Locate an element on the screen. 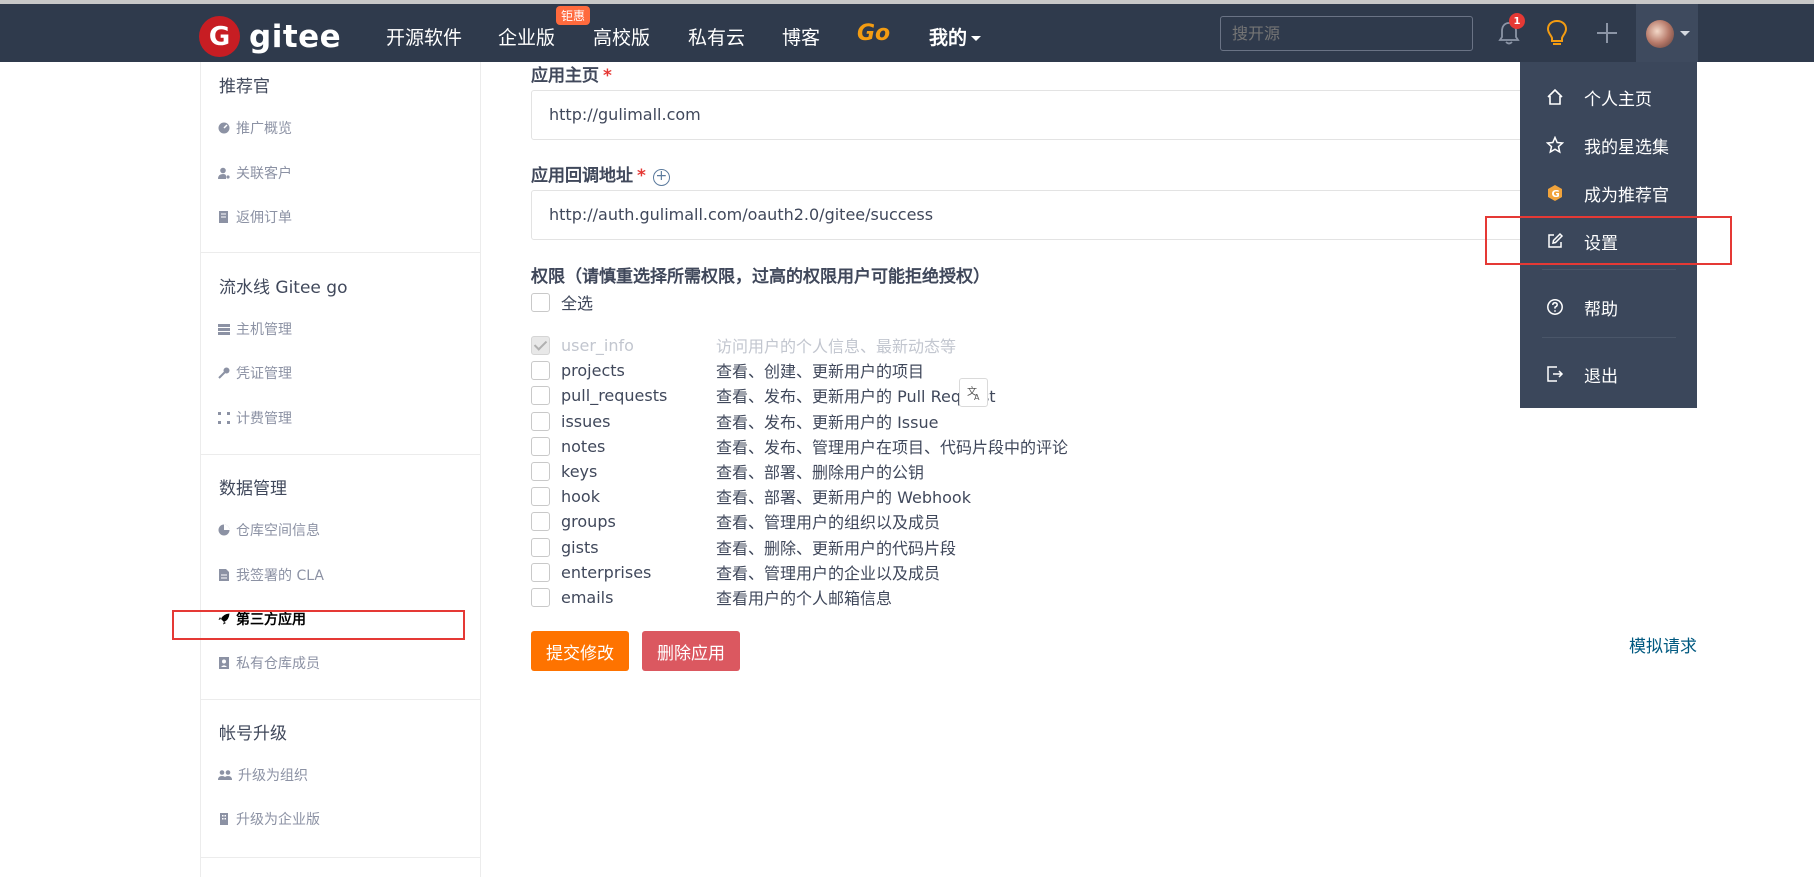 The height and width of the screenshot is (877, 1814). translate-glyph: 文A is located at coordinates (973, 393).